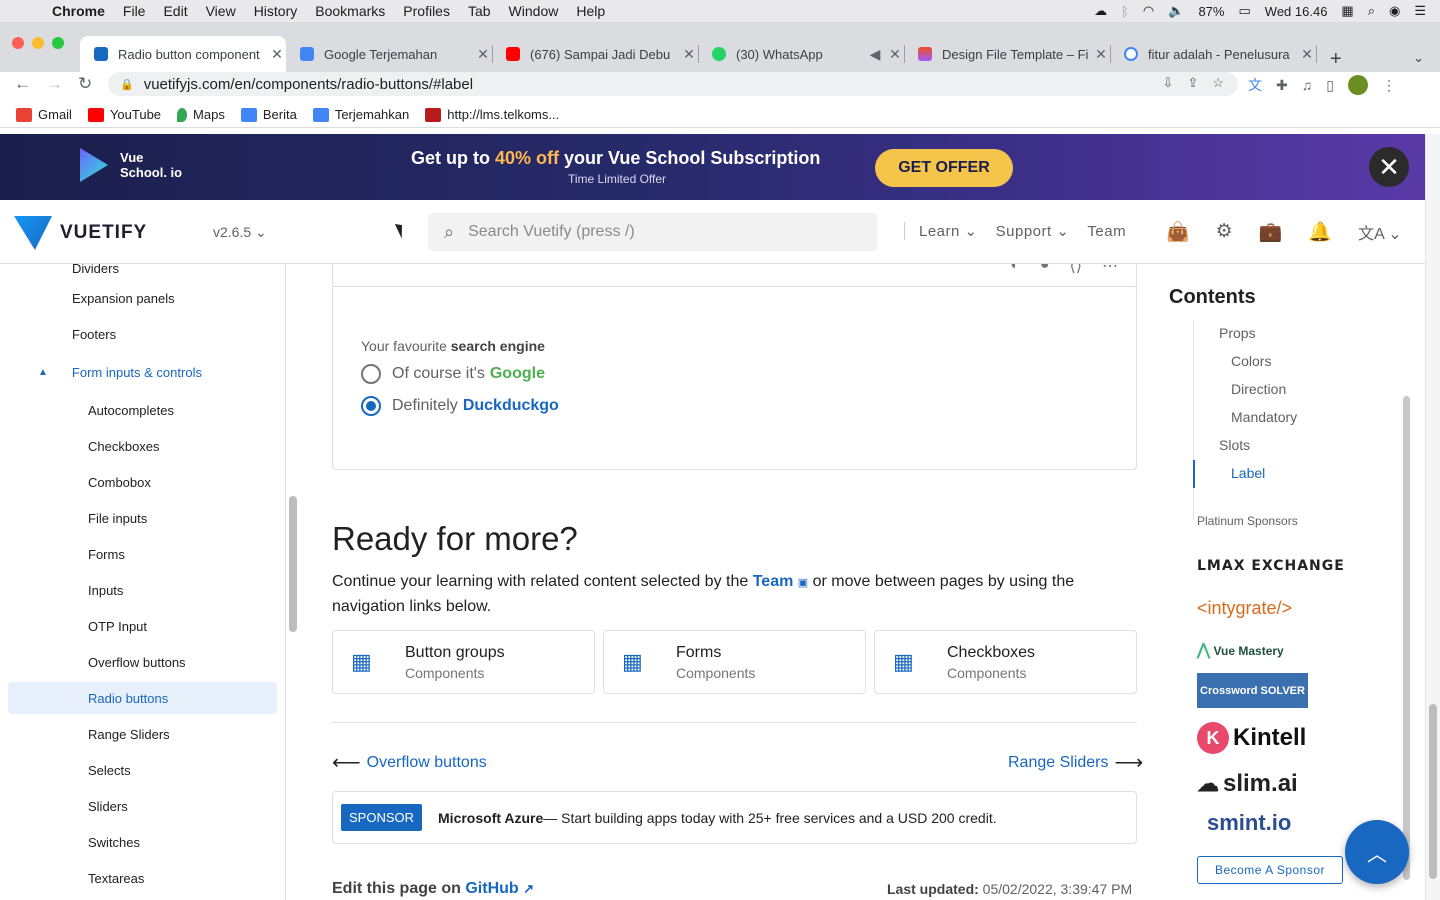 The image size is (1440, 900). What do you see at coordinates (44, 114) in the screenshot?
I see `bookmark-gmail: Gmail` at bounding box center [44, 114].